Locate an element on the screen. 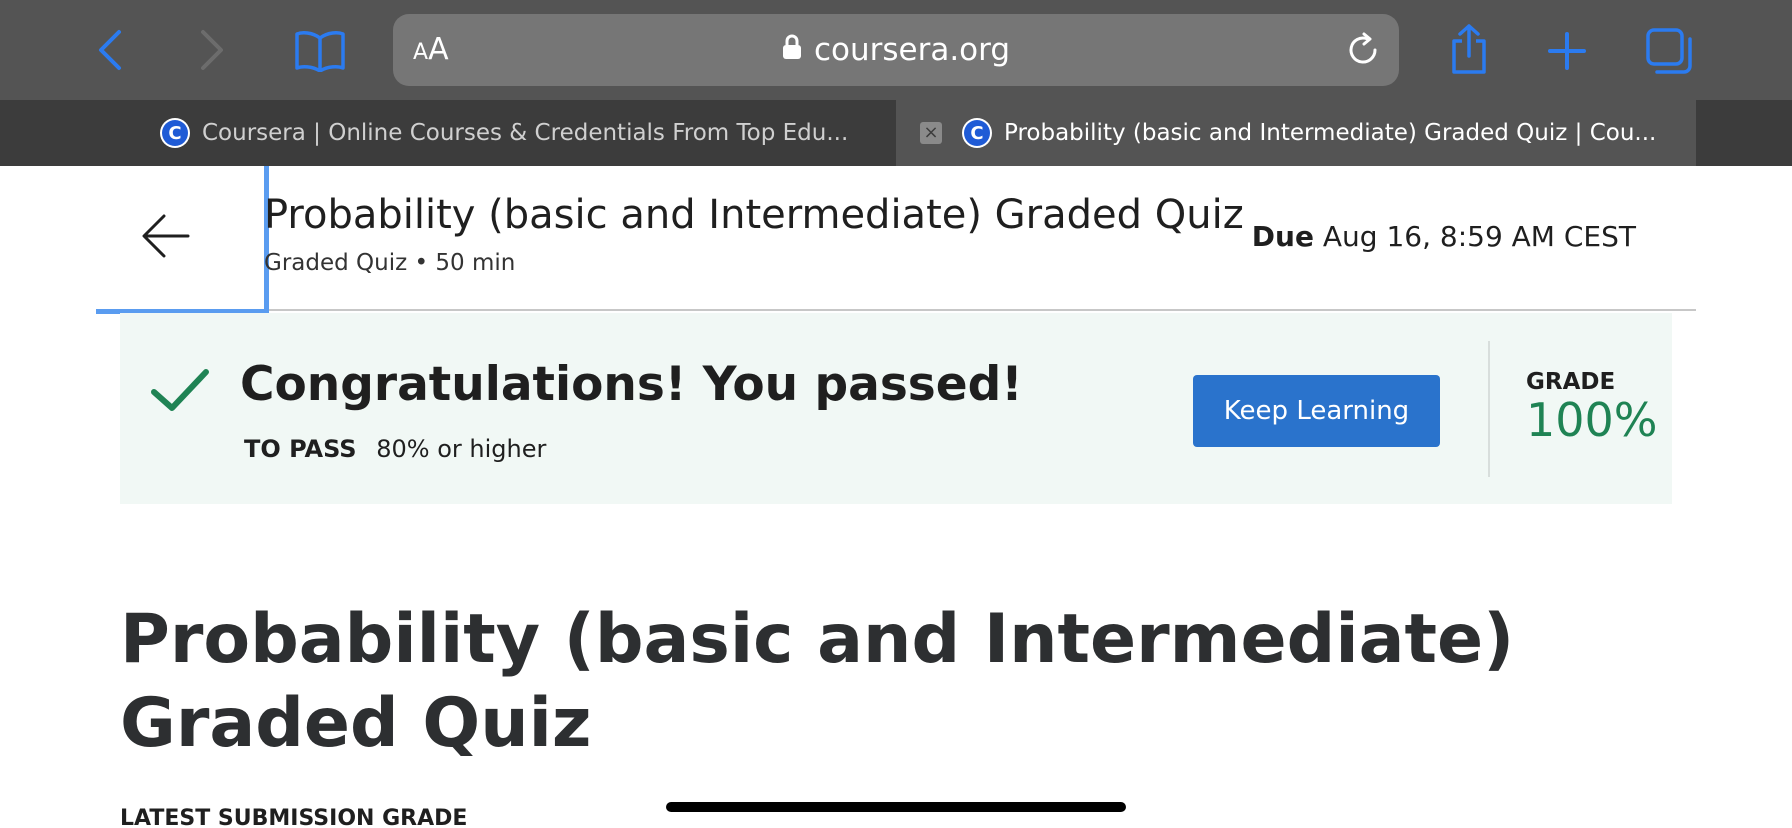 The image size is (1792, 828). plus-icon is located at coordinates (1567, 51).